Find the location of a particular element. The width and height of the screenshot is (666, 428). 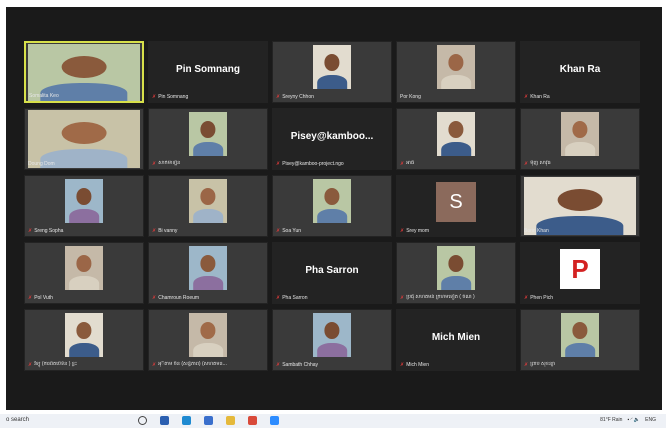

participant-tile: Pin Somnang ✗ Pin Somnang is located at coordinates (208, 72).